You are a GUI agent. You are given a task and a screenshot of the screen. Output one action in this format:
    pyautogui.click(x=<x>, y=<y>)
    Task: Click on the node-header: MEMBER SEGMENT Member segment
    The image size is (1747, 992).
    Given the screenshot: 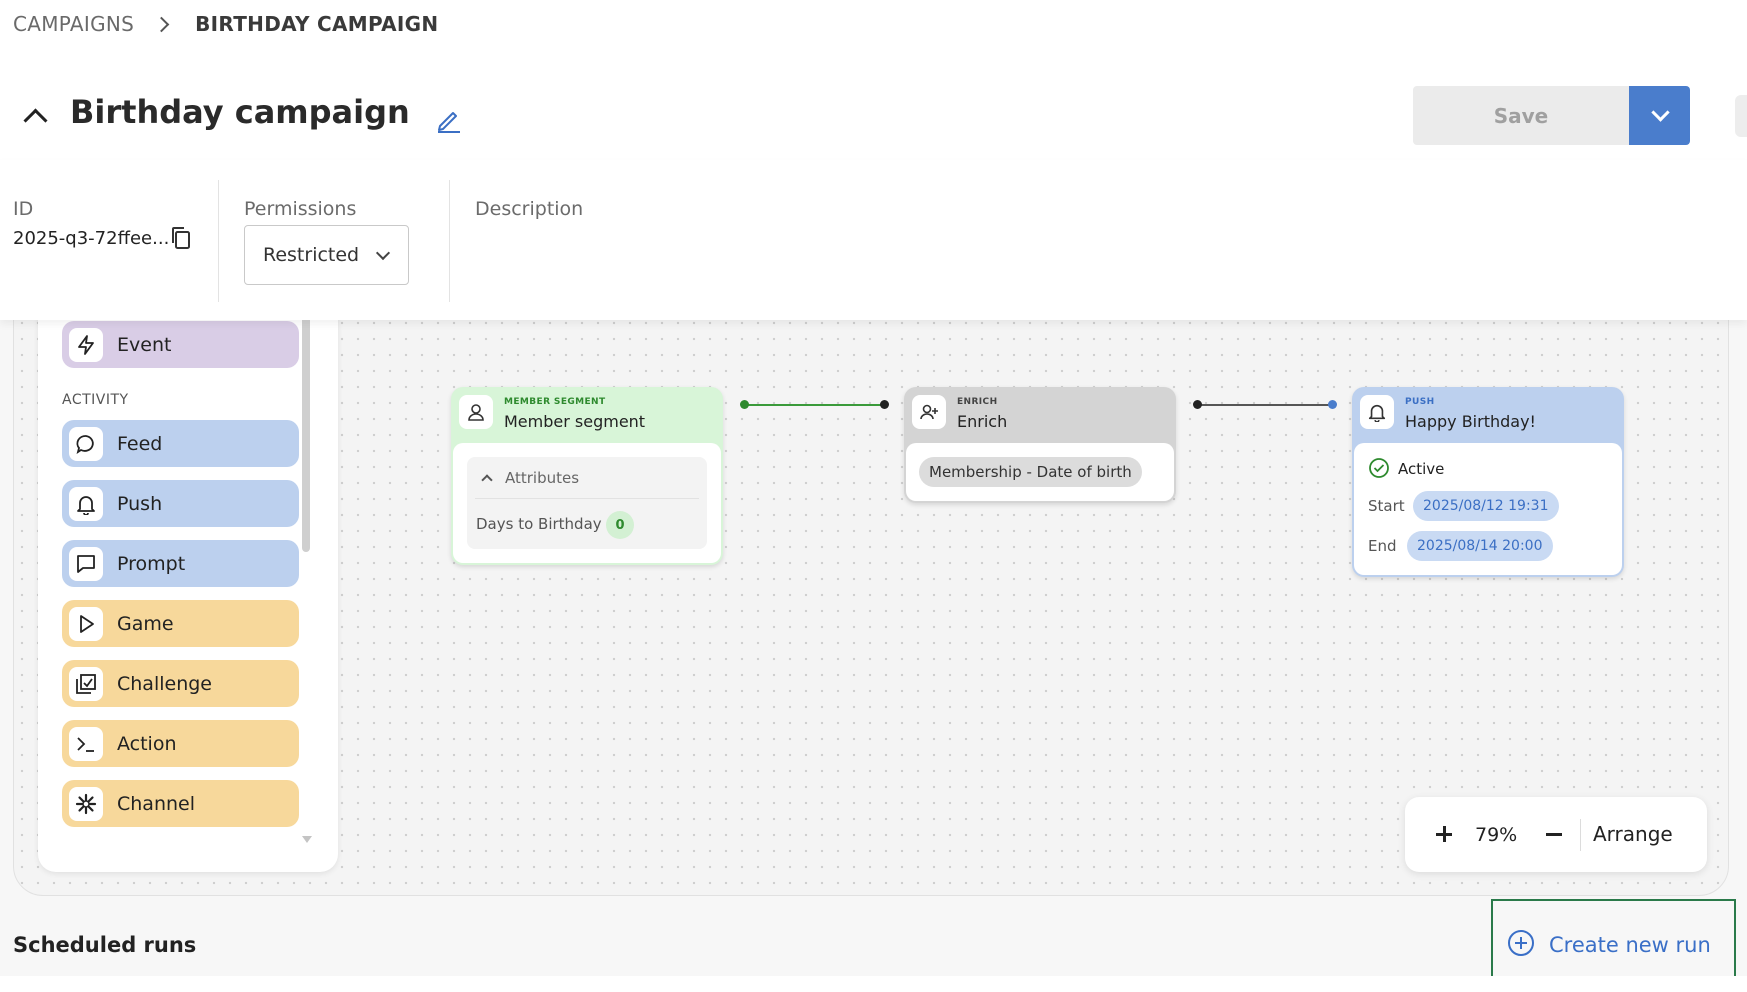 What is the action you would take?
    pyautogui.click(x=587, y=415)
    